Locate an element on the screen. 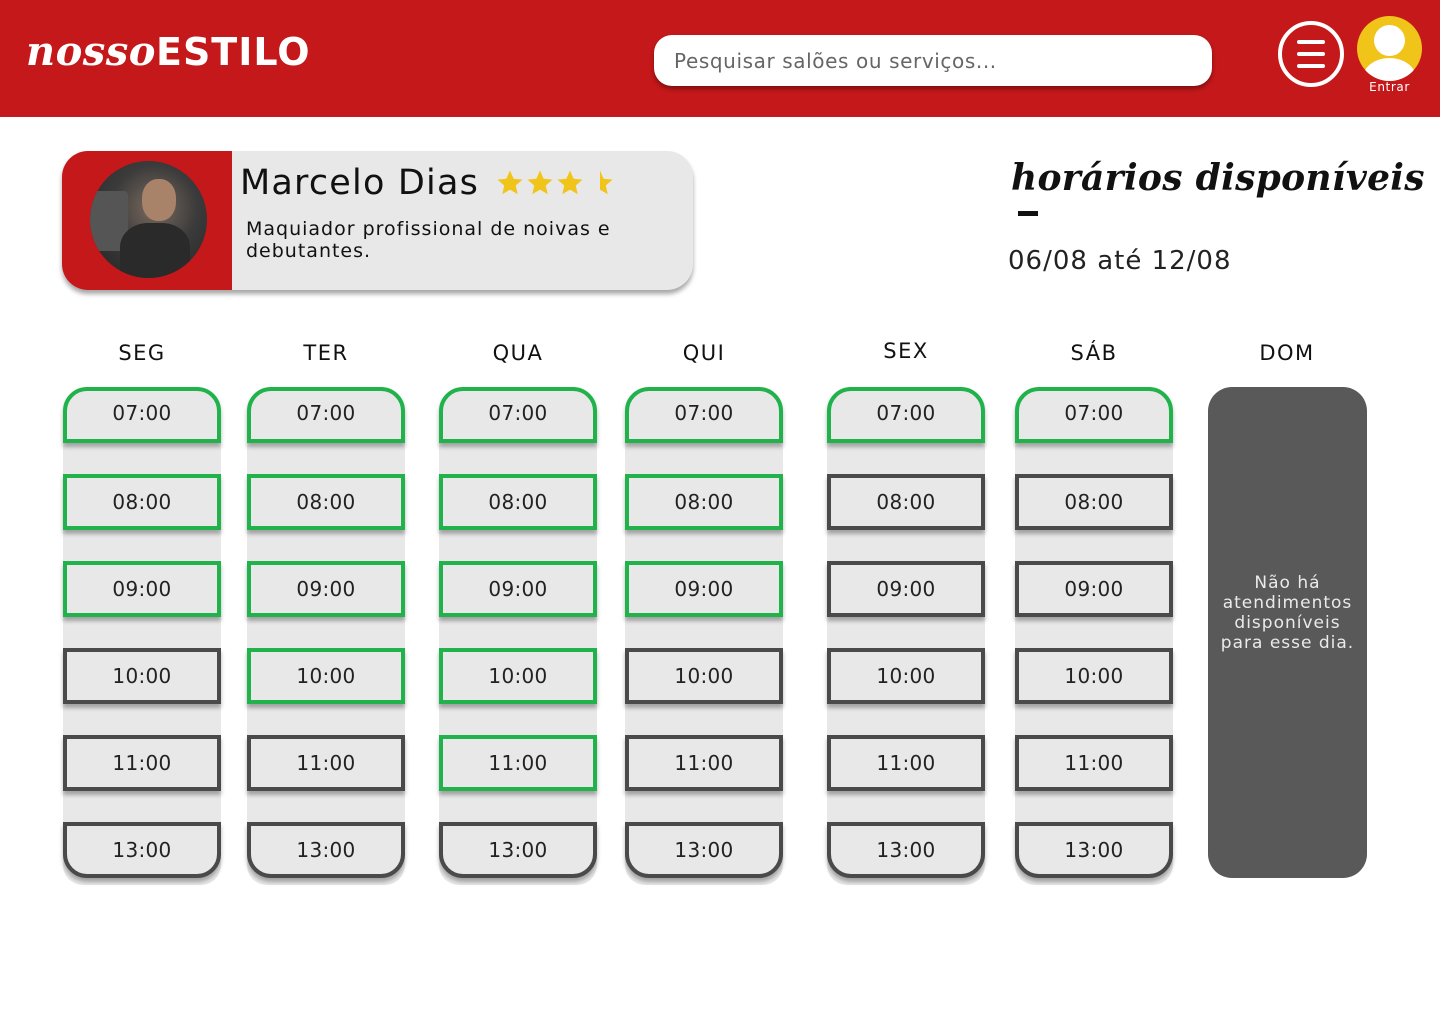 This screenshot has height=1024, width=1440. rating-stars is located at coordinates (555, 185).